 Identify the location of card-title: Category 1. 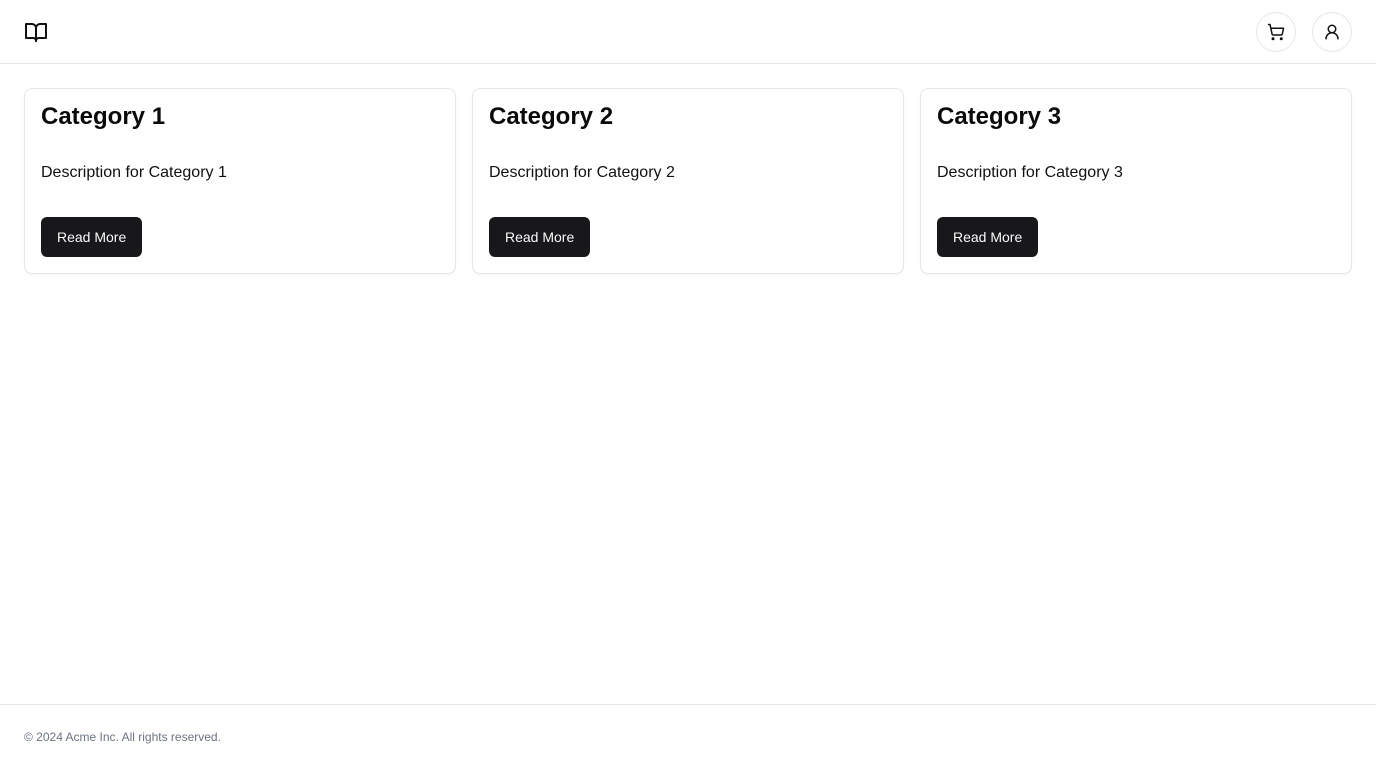
(103, 116).